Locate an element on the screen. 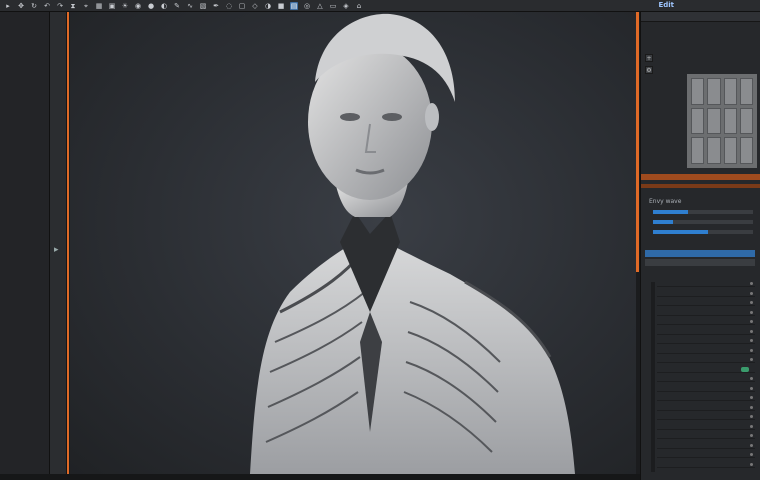 The height and width of the screenshot is (480, 760). size-slider is located at coordinates (703, 222).